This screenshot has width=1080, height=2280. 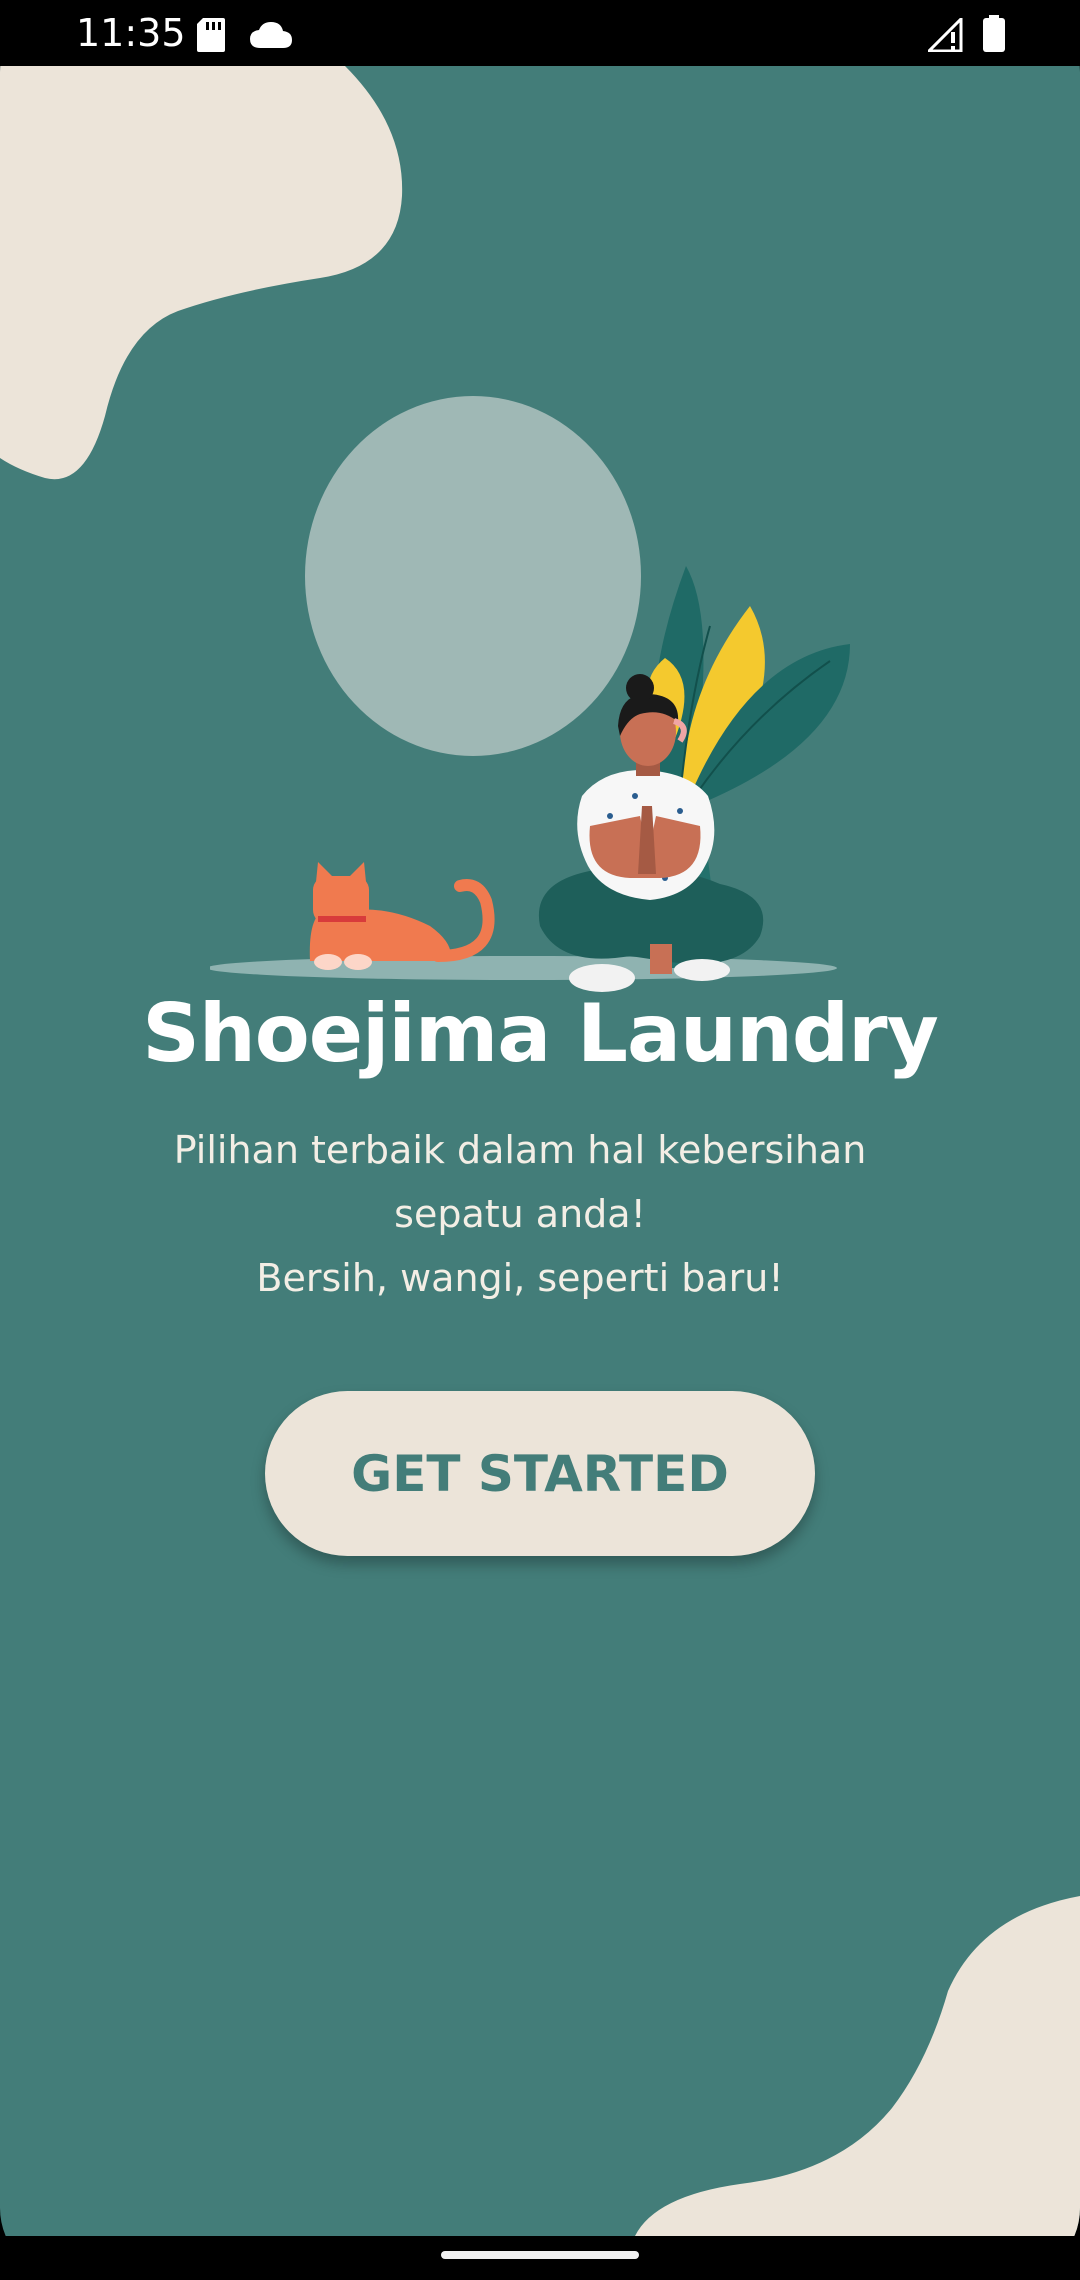 I want to click on navigation-bar, so click(x=540, y=2258).